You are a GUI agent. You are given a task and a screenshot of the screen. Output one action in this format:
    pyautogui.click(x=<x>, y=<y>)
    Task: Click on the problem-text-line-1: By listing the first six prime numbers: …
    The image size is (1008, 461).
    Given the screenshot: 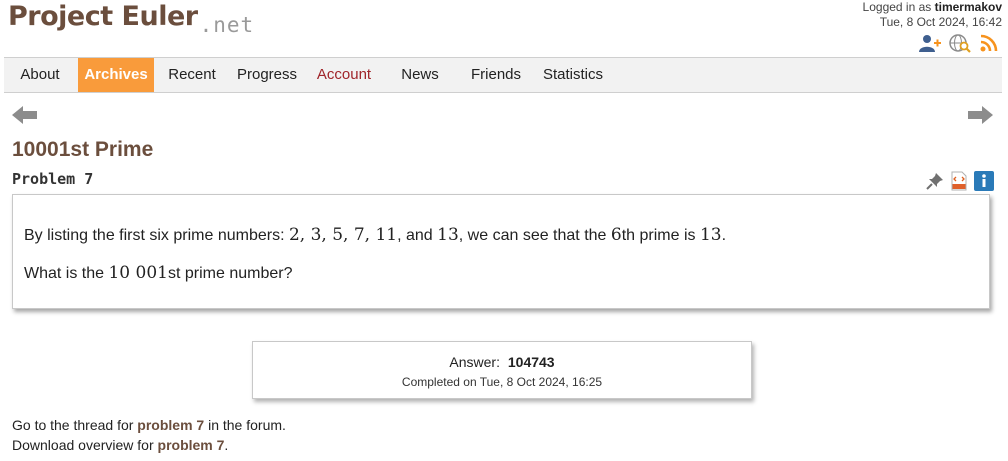 What is the action you would take?
    pyautogui.click(x=375, y=235)
    